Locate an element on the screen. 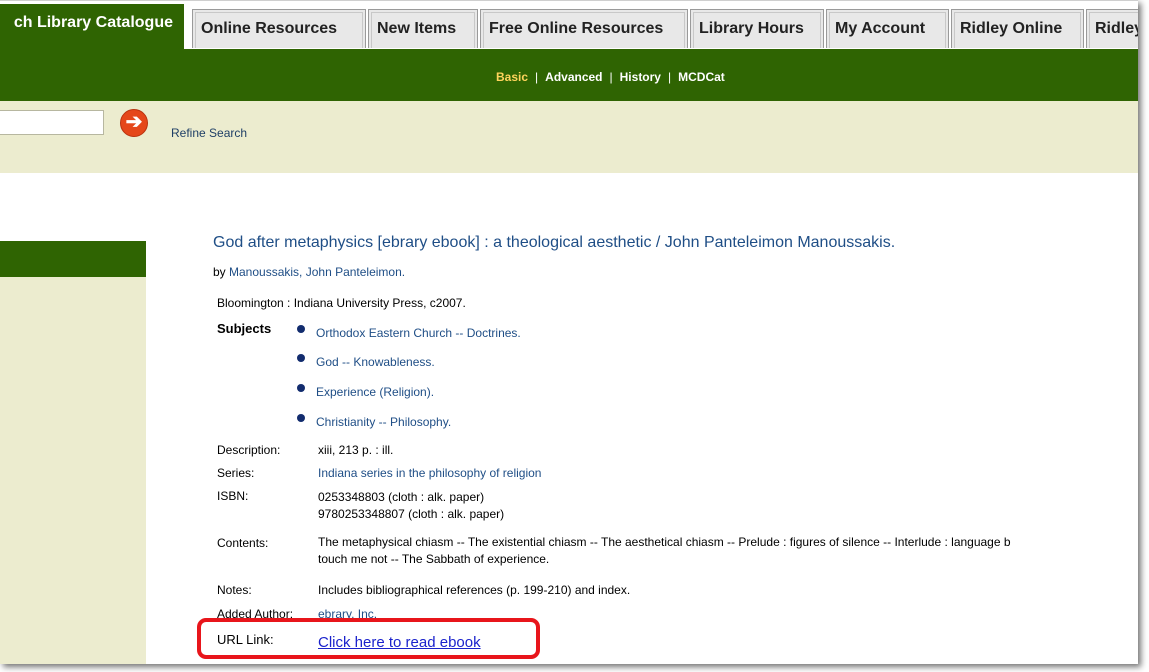 The height and width of the screenshot is (672, 1149). tab-label: New Items is located at coordinates (417, 28).